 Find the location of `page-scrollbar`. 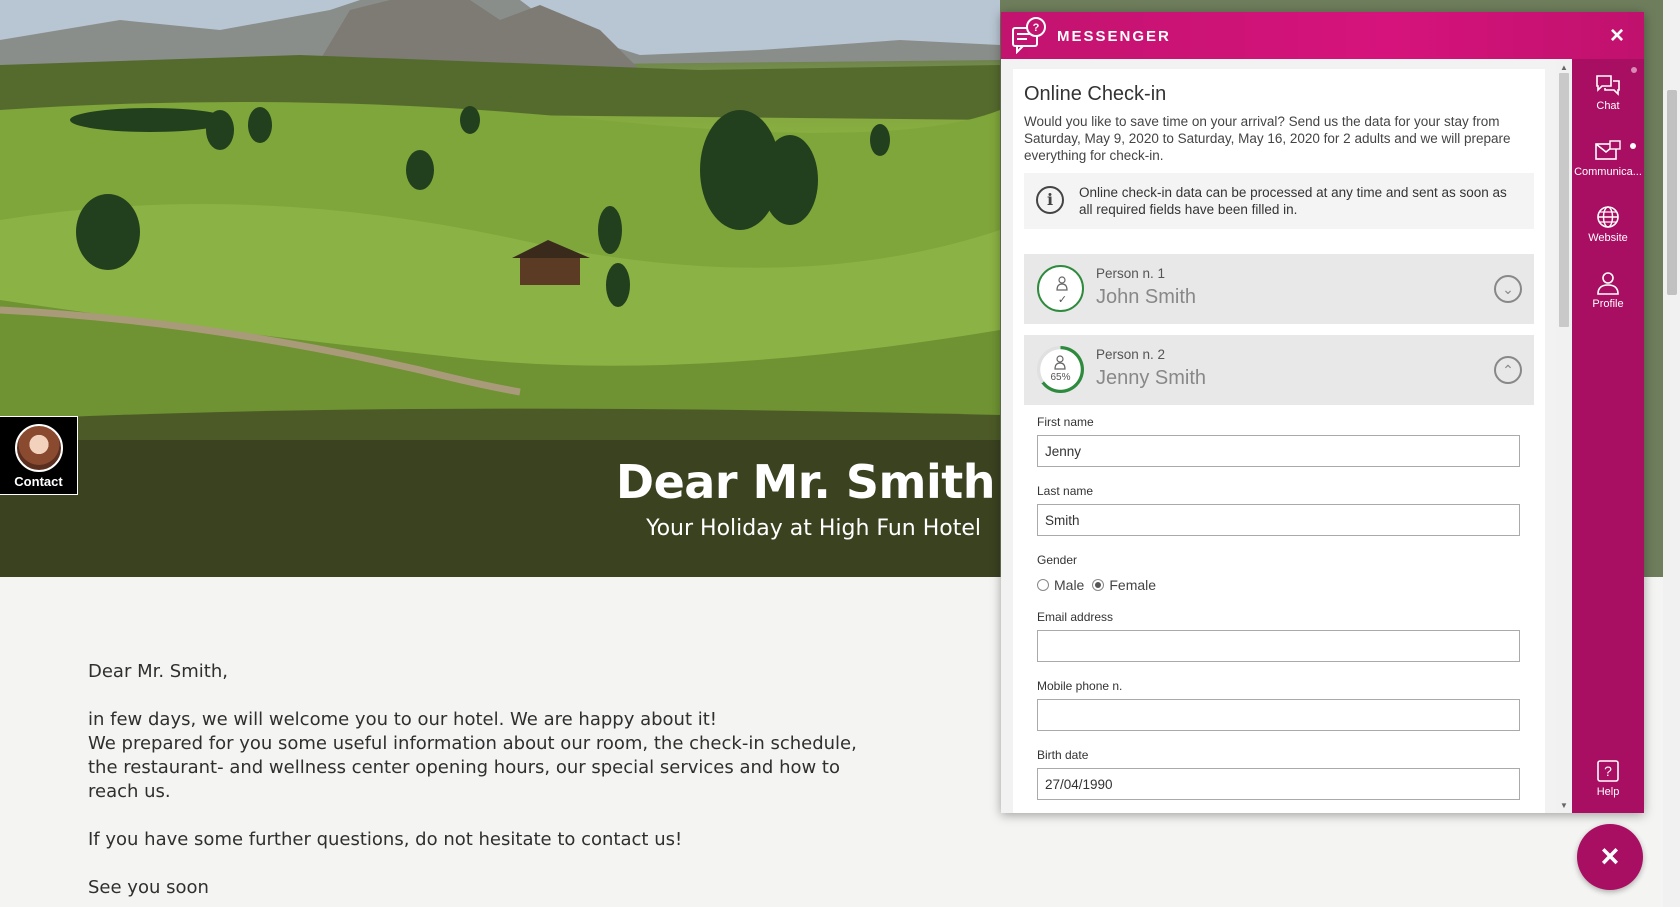

page-scrollbar is located at coordinates (1671, 453).